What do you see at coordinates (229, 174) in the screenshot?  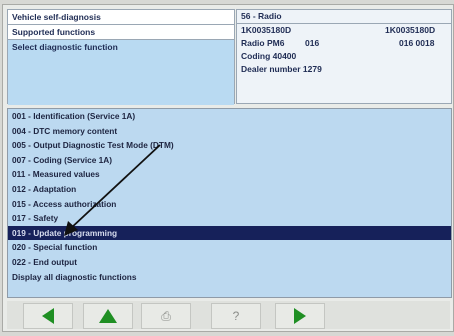 I see `function-item: 011 - Measured values` at bounding box center [229, 174].